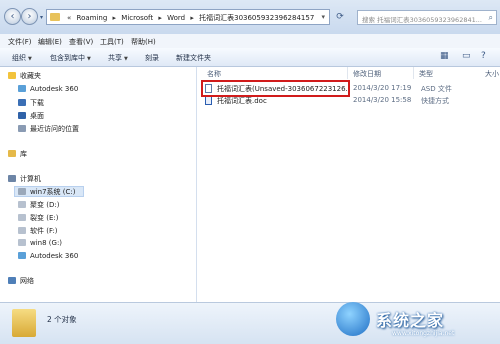 Image resolution: width=500 pixels, height=344 pixels. I want to click on command-toolbar: 组织 ▼ 包含到库中 ▼ 共享 ▼ 刻录 新建文件夹 ▦ ▭ ?, so click(250, 57).